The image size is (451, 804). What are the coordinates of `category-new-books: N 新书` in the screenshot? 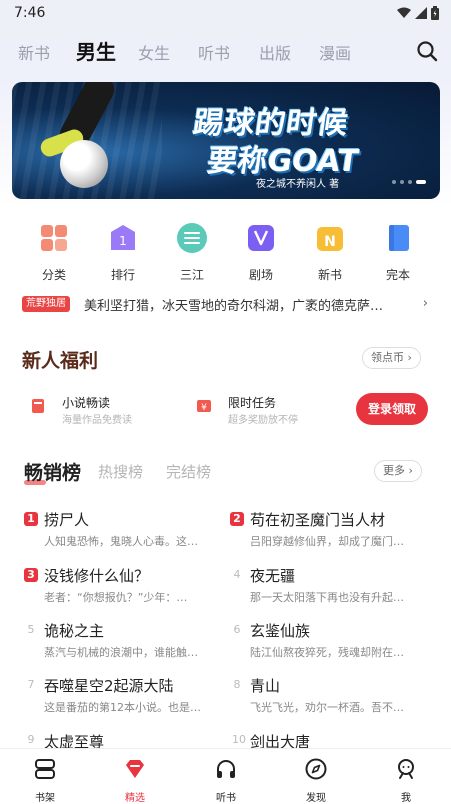 It's located at (330, 252).